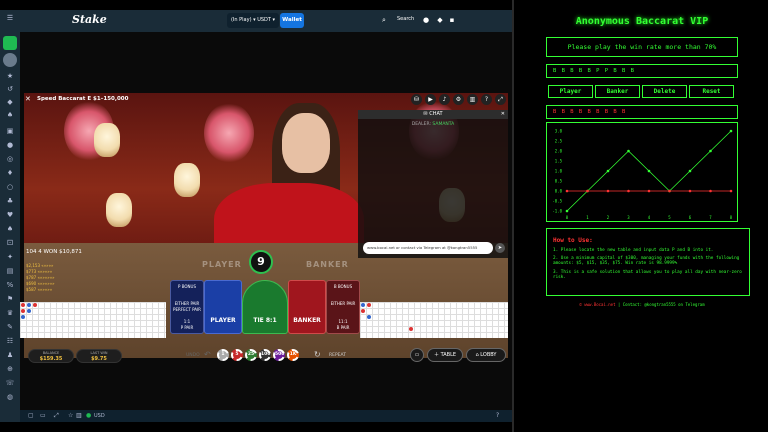 The height and width of the screenshot is (432, 768). I want to click on lantern-decor, so click(107, 140).